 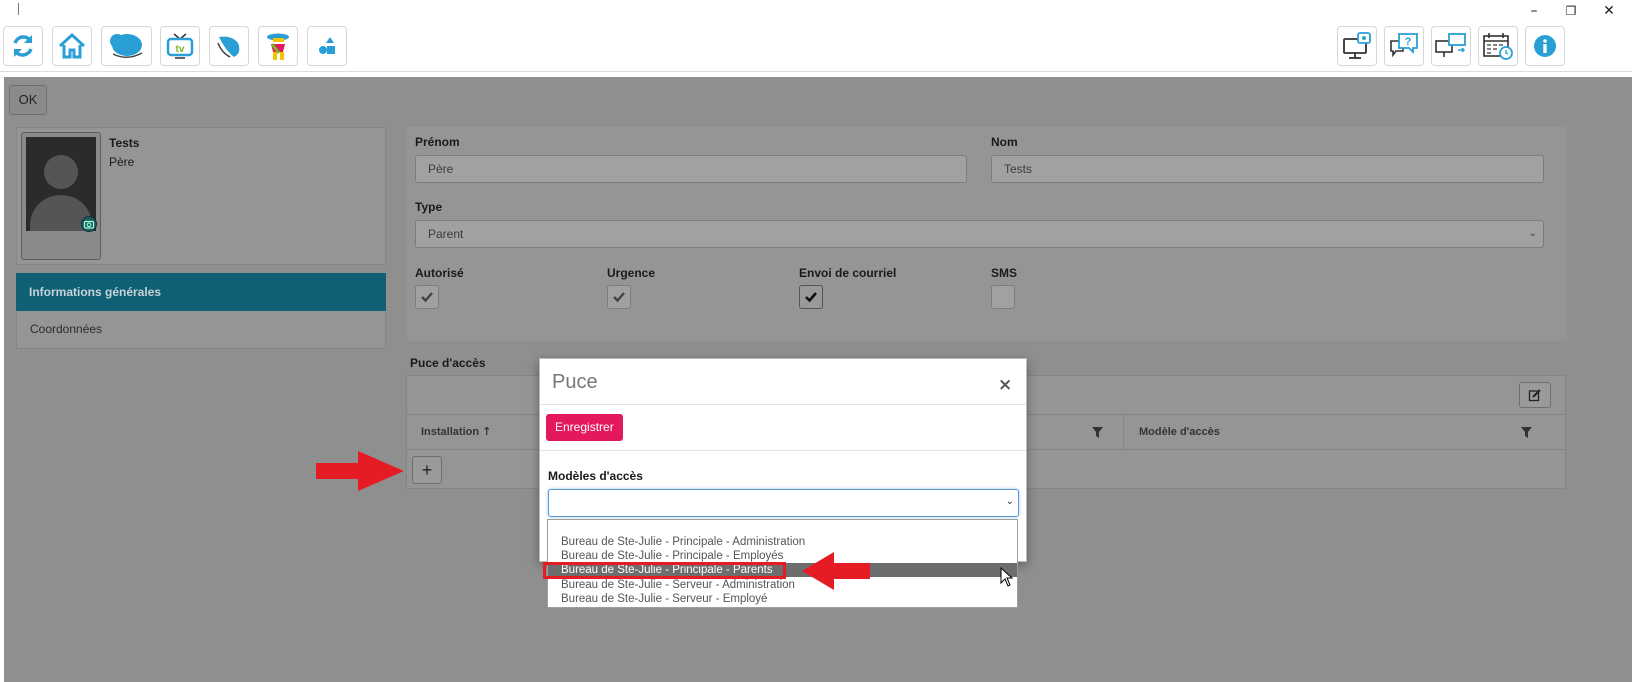 I want to click on cloud-icon, so click(x=125, y=46).